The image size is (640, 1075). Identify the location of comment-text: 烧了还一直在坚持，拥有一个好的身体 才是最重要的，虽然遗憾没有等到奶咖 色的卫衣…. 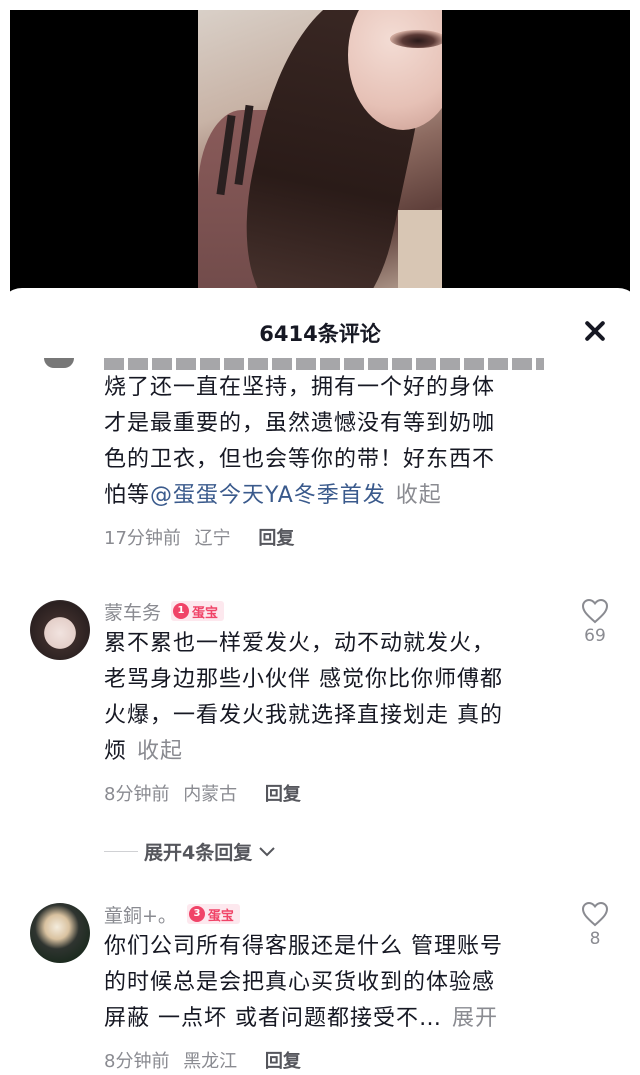
(324, 442).